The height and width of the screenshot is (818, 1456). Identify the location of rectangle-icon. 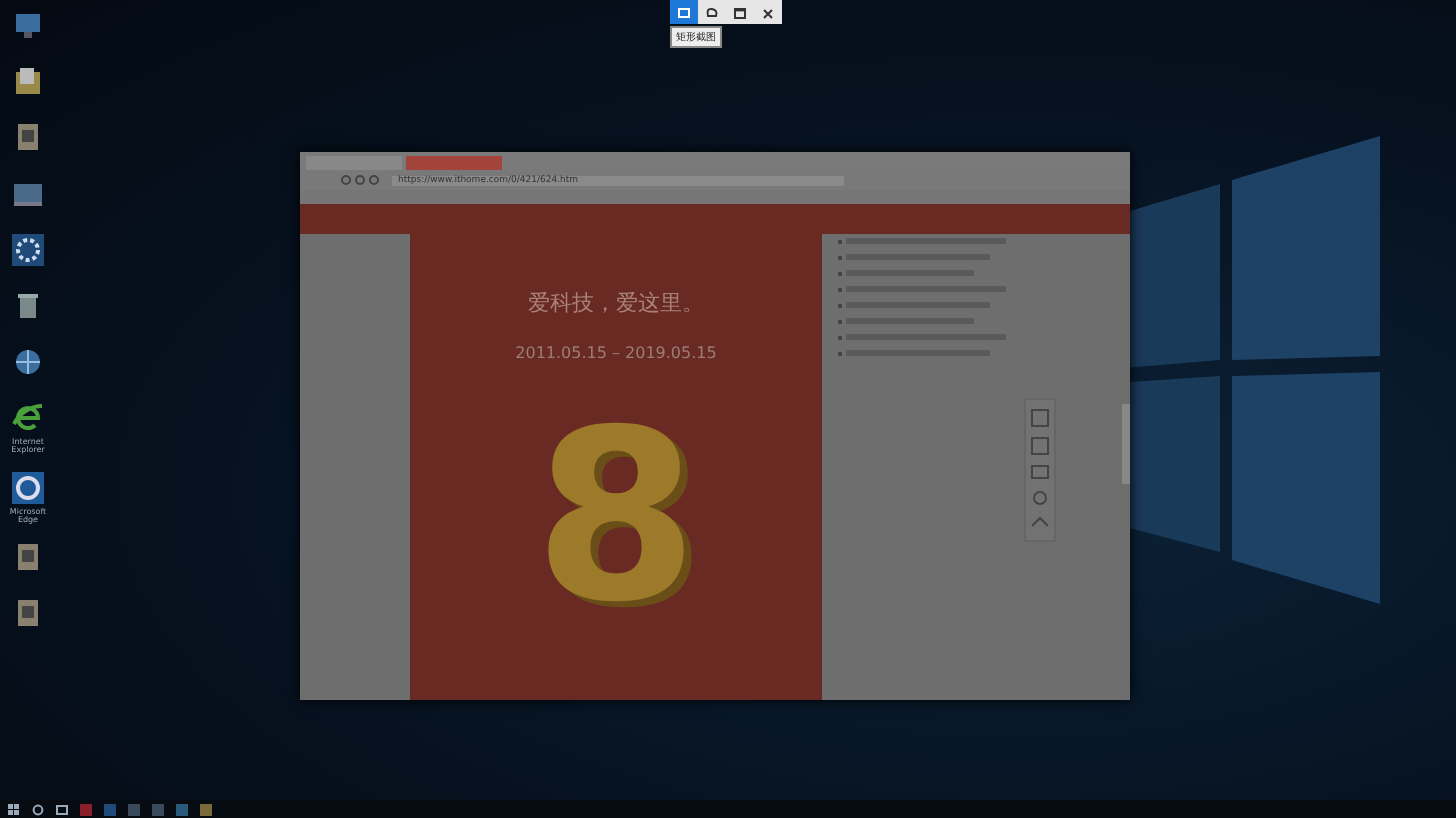
(684, 12).